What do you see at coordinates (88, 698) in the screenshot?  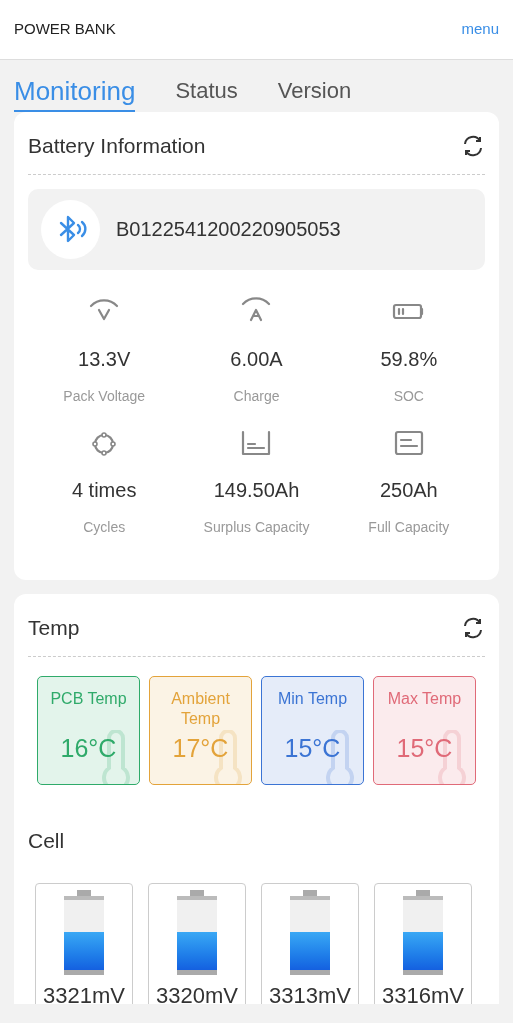 I see `temp-label: PCB Temp` at bounding box center [88, 698].